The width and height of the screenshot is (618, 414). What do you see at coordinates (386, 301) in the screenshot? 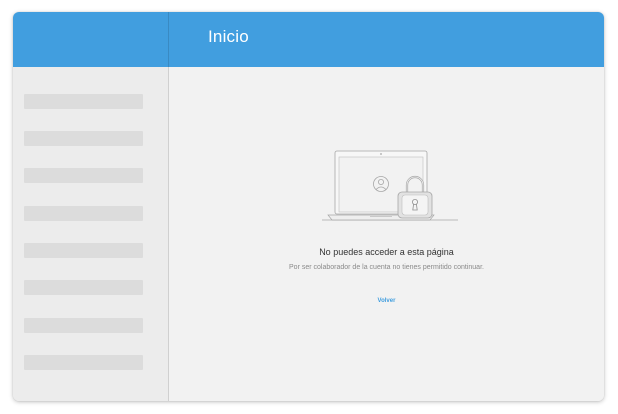
I see `back-link: Volver` at bounding box center [386, 301].